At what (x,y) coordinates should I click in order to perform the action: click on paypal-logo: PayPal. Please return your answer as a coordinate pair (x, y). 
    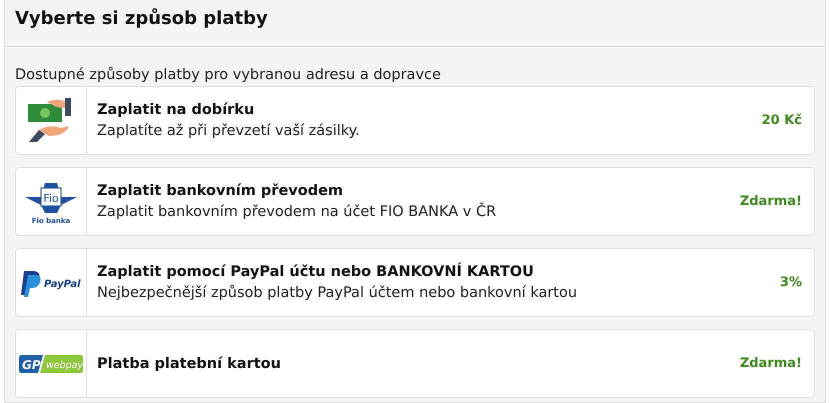
    Looking at the image, I should click on (51, 283).